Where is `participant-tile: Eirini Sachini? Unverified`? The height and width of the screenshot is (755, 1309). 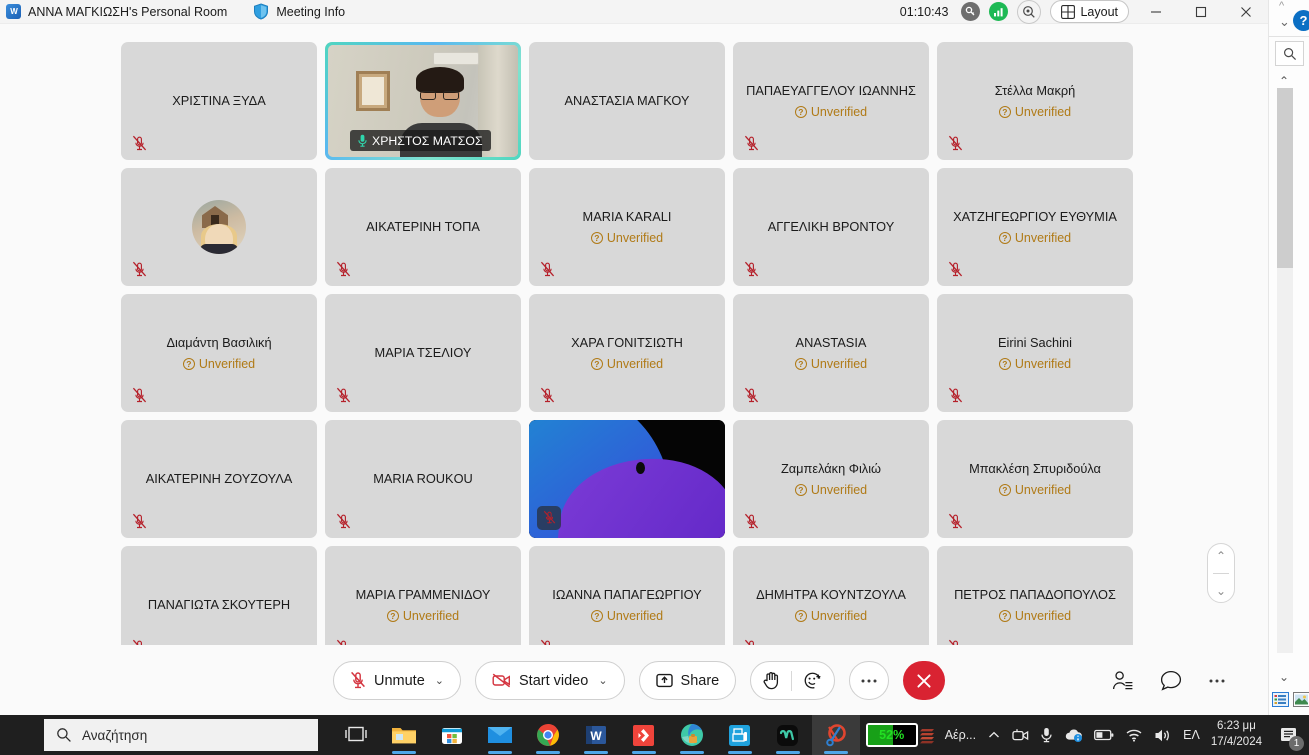
participant-tile: Eirini Sachini? Unverified is located at coordinates (1035, 353).